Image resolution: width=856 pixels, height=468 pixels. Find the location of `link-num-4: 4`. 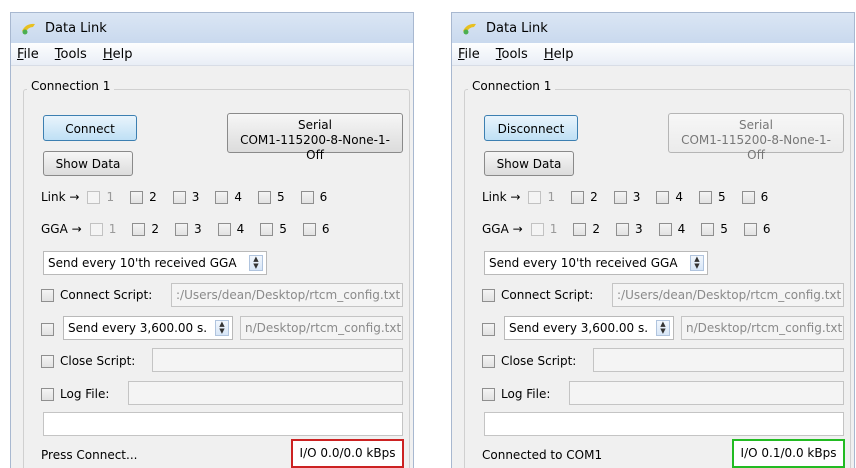

link-num-4: 4 is located at coordinates (679, 197).